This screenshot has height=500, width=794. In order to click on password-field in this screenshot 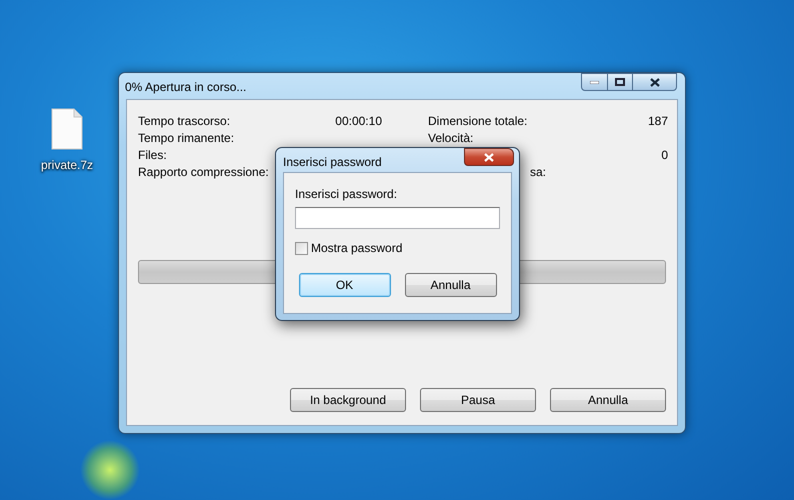, I will do `click(397, 218)`.